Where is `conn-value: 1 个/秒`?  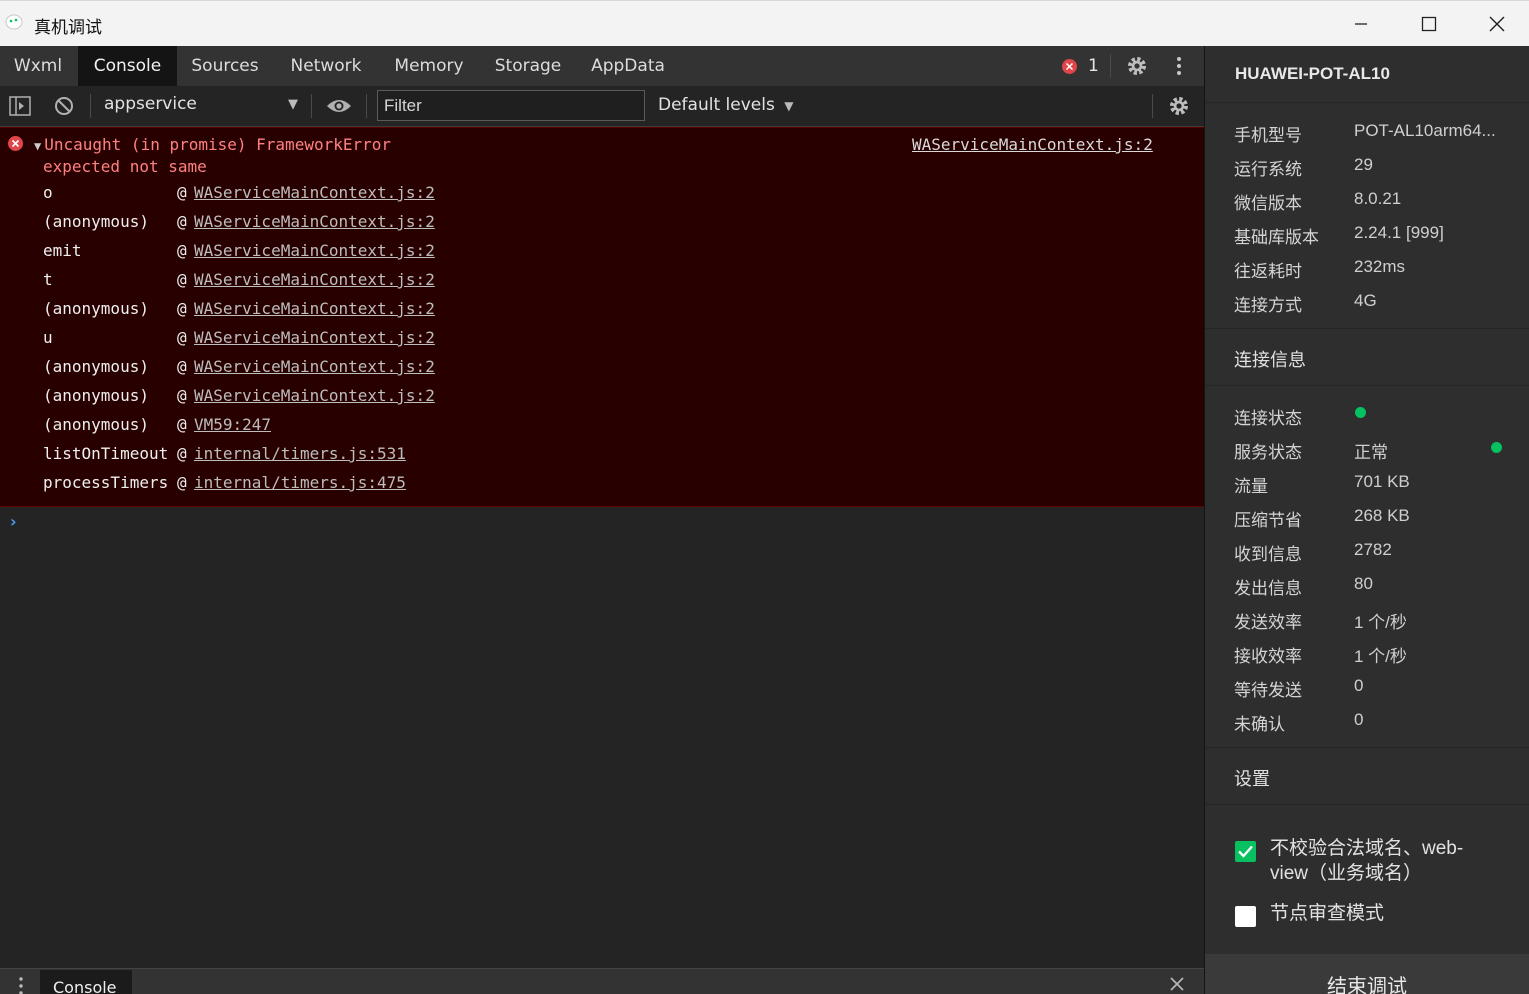 conn-value: 1 个/秒 is located at coordinates (1380, 656).